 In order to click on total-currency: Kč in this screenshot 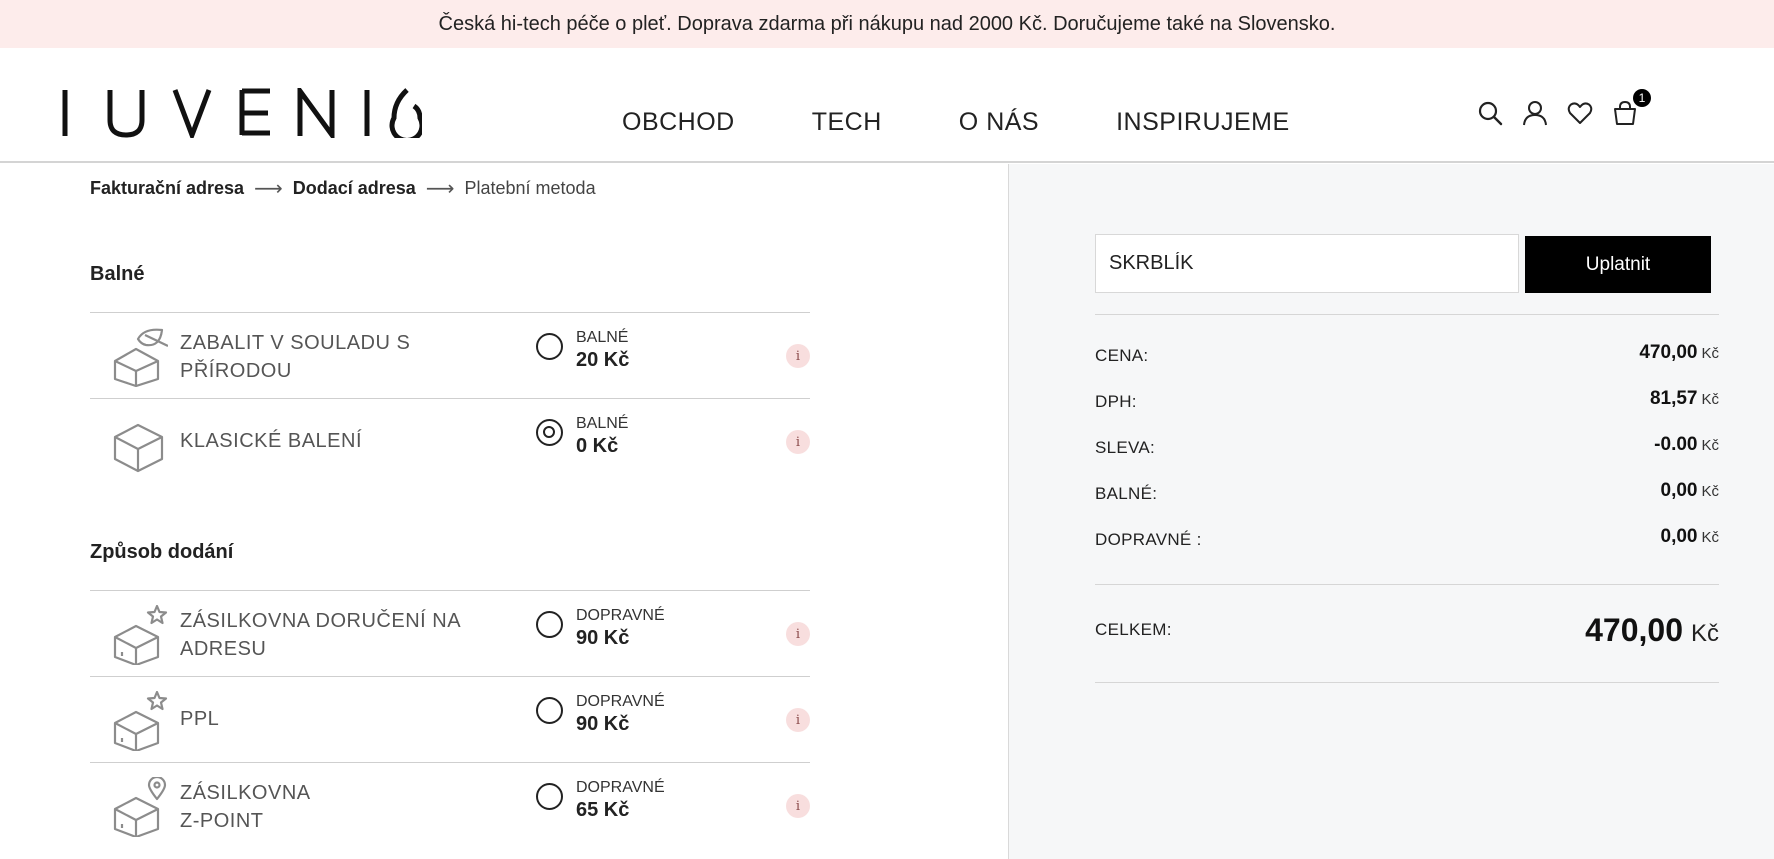, I will do `click(1704, 633)`.